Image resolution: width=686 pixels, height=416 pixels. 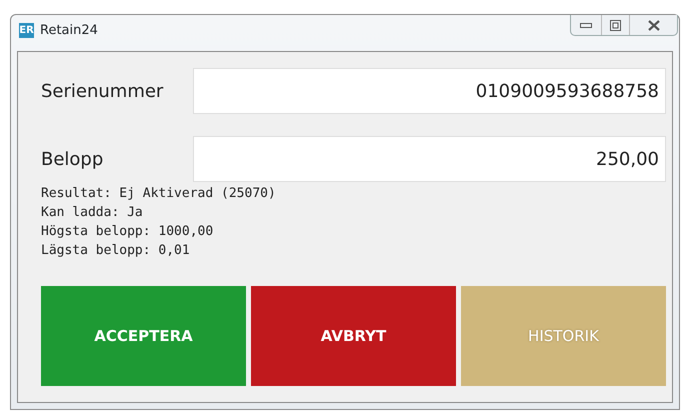 What do you see at coordinates (127, 232) in the screenshot?
I see `info-line: Högsta belopp: 1000,00` at bounding box center [127, 232].